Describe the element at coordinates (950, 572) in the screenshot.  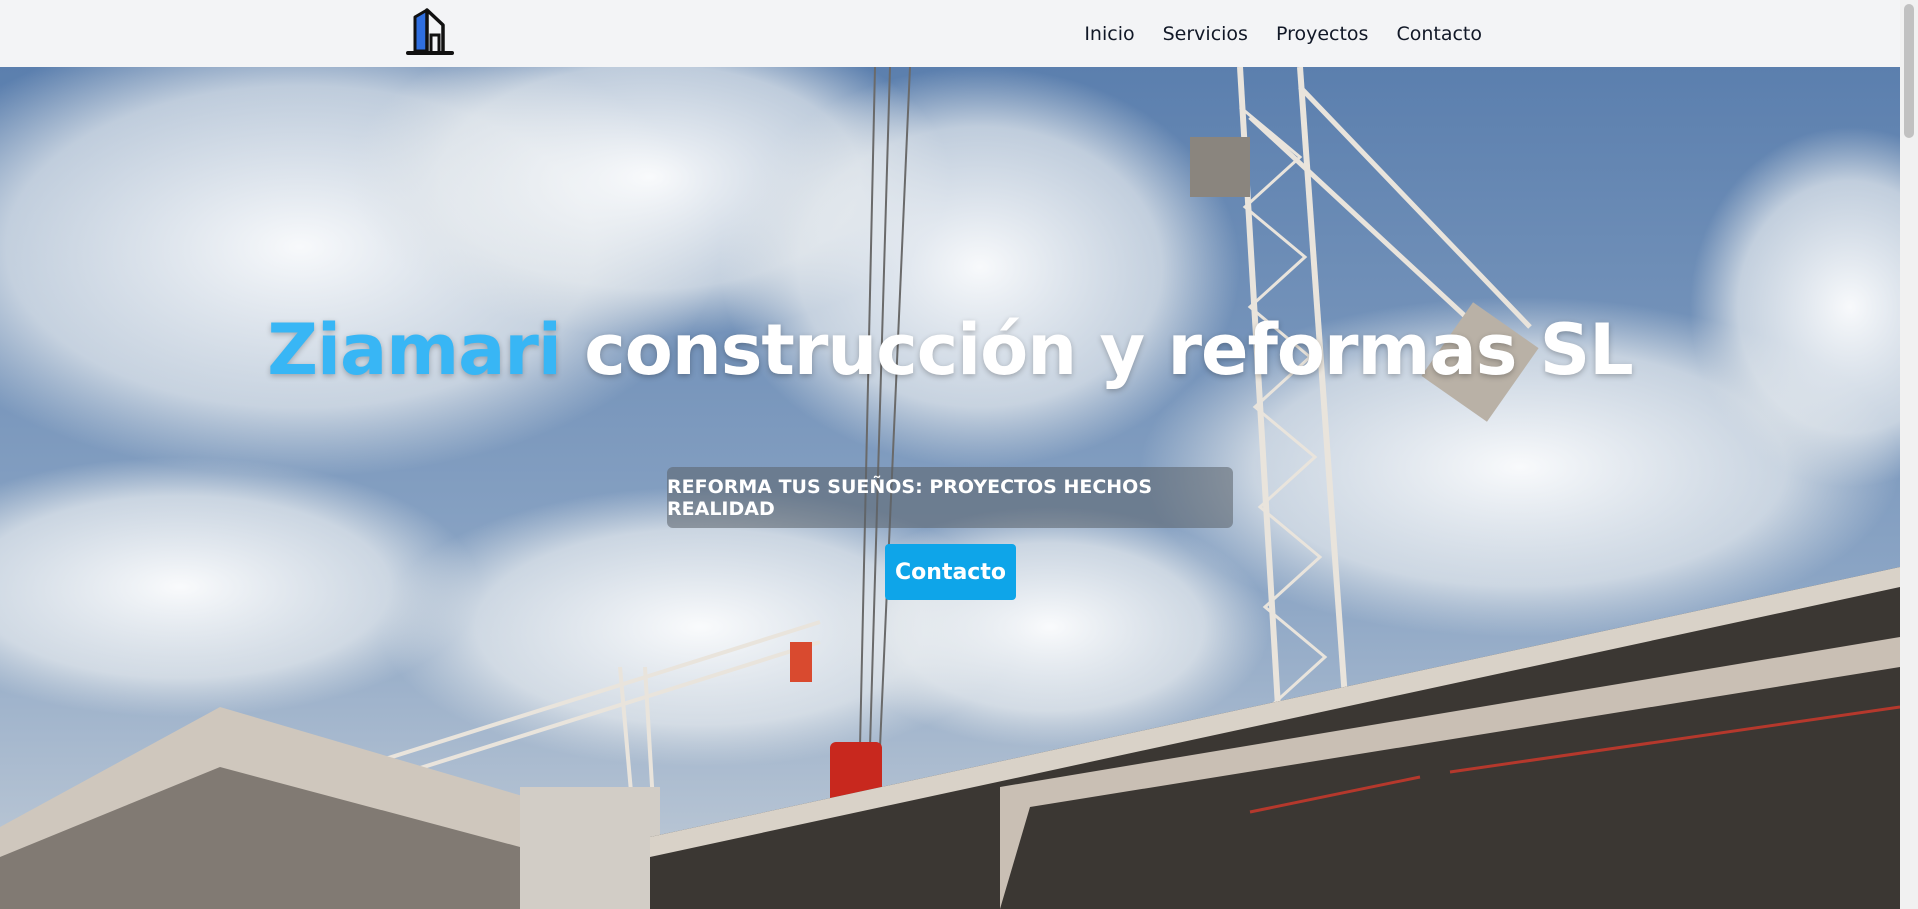
I see `contact-cta-button: Contacto` at that location.